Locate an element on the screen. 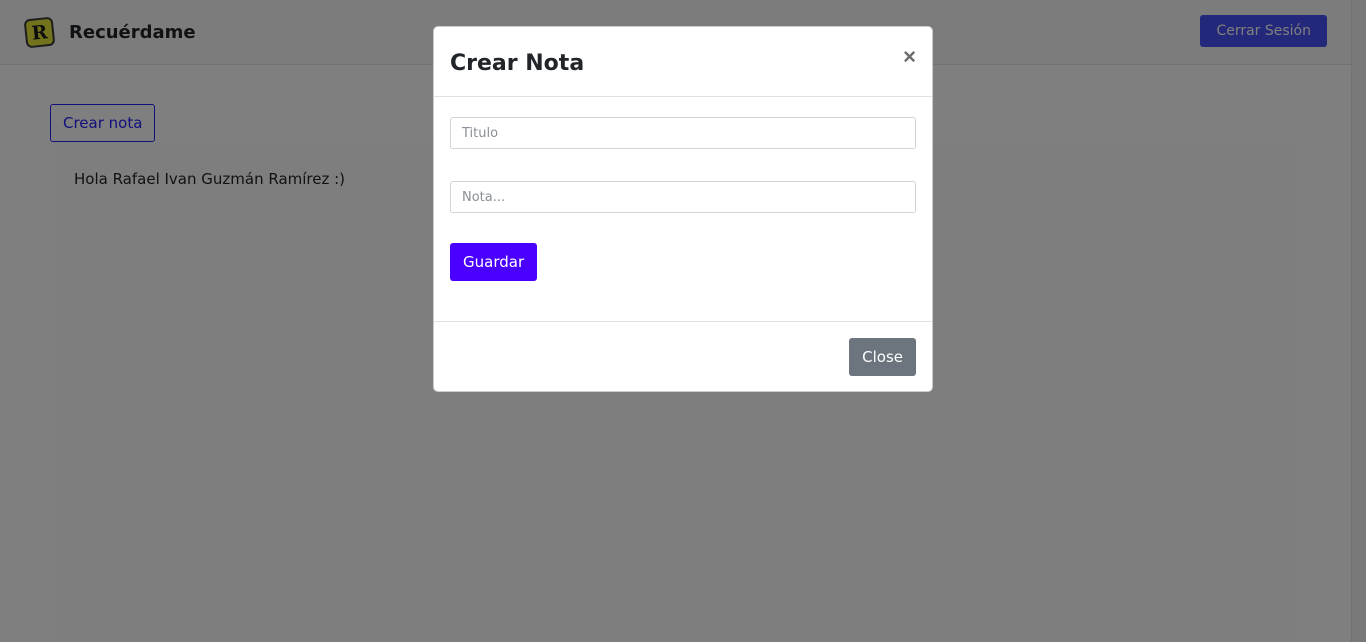 The height and width of the screenshot is (642, 1366). modal-body: Guardar is located at coordinates (683, 209).